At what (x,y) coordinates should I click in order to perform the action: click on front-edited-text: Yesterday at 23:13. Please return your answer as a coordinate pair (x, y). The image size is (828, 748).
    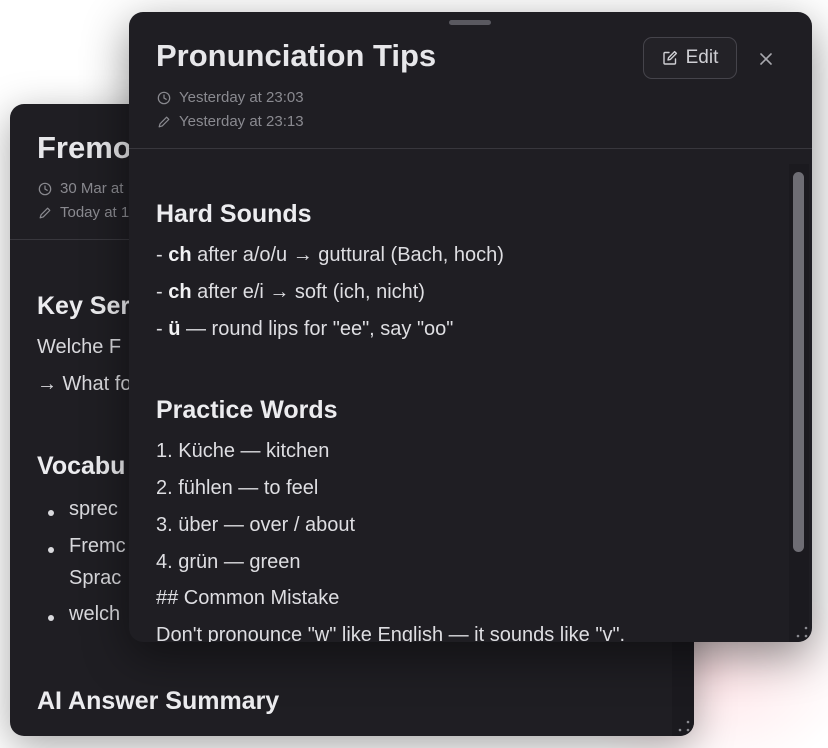
    Looking at the image, I should click on (241, 121).